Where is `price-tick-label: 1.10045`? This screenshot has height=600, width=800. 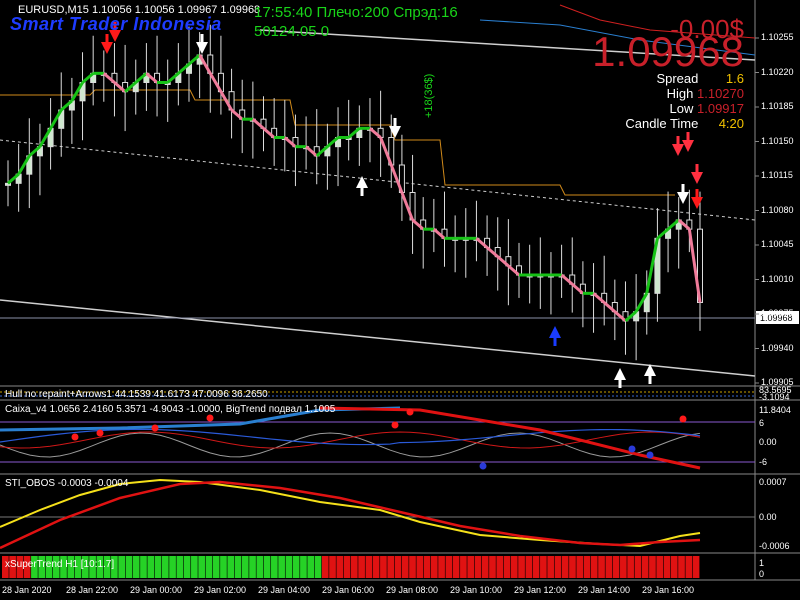 price-tick-label: 1.10045 is located at coordinates (777, 244).